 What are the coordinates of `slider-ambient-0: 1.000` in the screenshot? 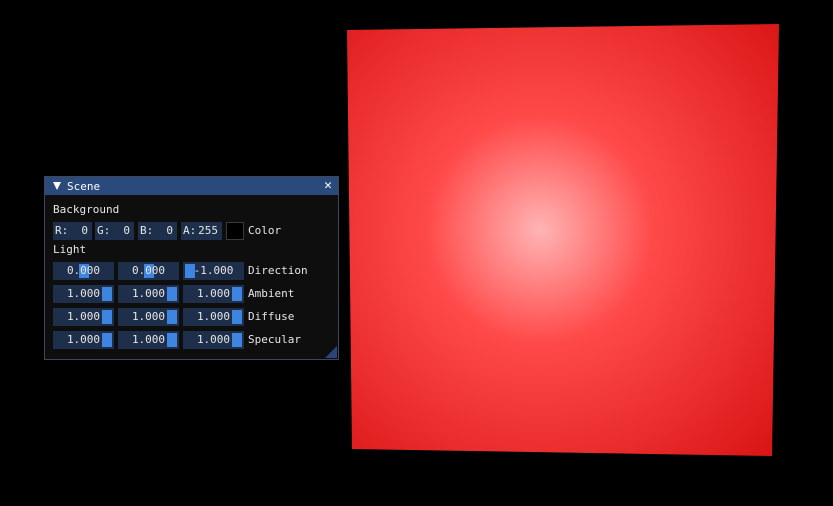 It's located at (83, 294).